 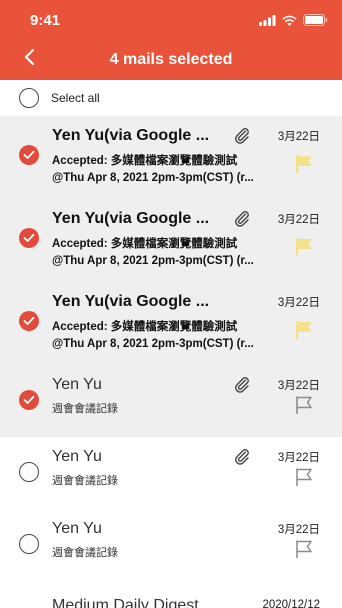 I want to click on select-all-label: Select all, so click(x=75, y=98).